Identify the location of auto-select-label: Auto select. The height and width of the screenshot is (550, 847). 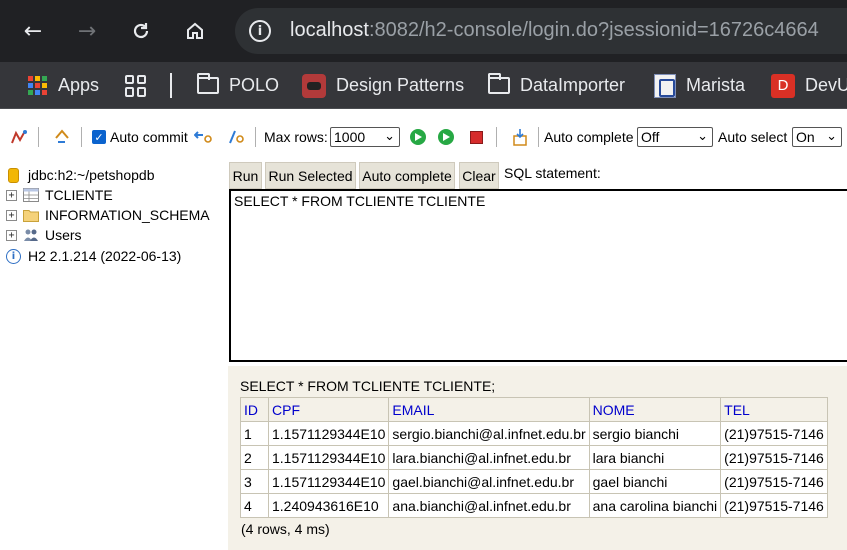
(753, 137).